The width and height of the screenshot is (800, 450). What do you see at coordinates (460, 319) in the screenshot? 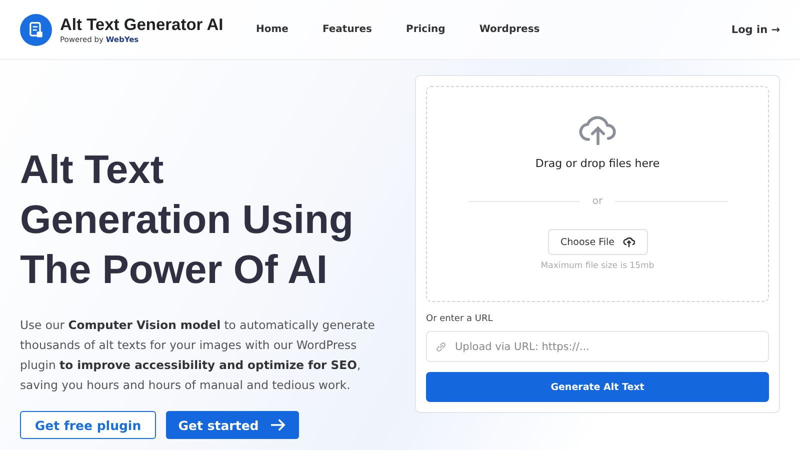
I see `url-label: Or enter a URL` at bounding box center [460, 319].